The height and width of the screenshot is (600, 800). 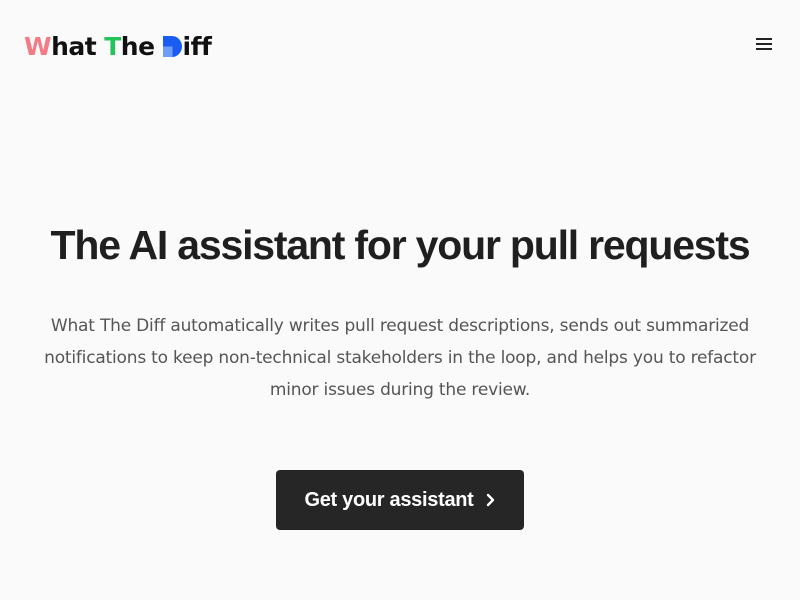 I want to click on chevron-right-icon, so click(x=491, y=500).